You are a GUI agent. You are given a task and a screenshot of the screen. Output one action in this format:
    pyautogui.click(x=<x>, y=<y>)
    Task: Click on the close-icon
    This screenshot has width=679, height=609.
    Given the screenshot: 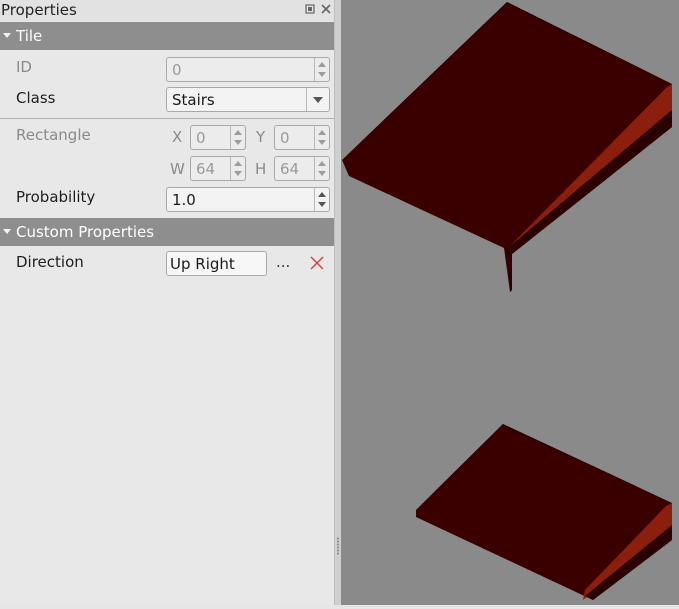 What is the action you would take?
    pyautogui.click(x=326, y=9)
    